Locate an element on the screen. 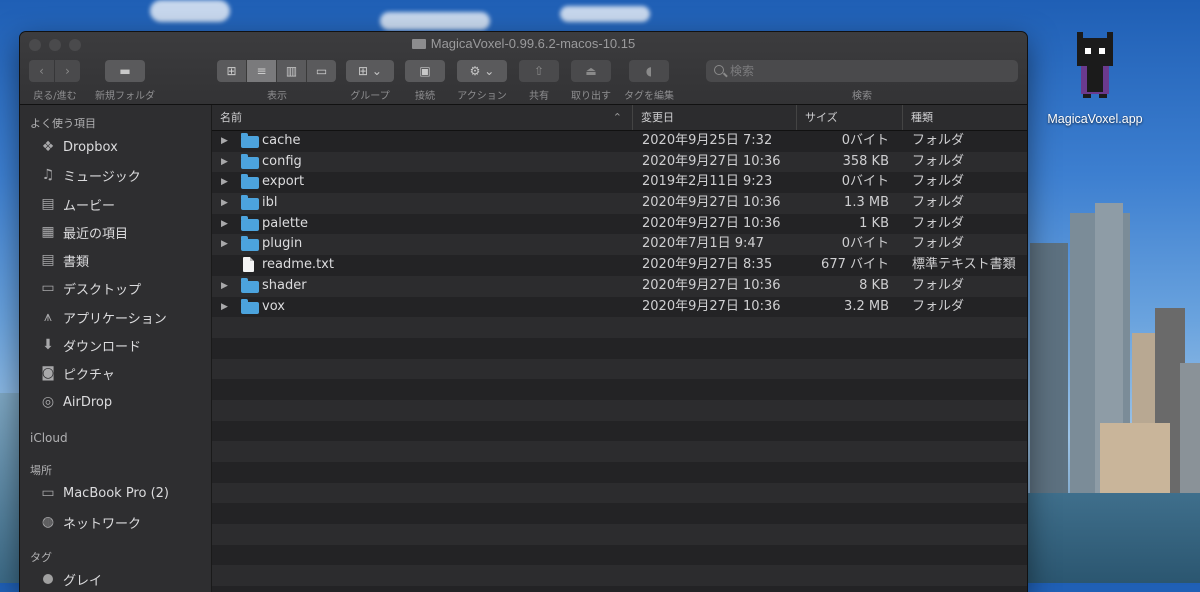  file-date: 2020年9月25日 7:32 is located at coordinates (707, 140).